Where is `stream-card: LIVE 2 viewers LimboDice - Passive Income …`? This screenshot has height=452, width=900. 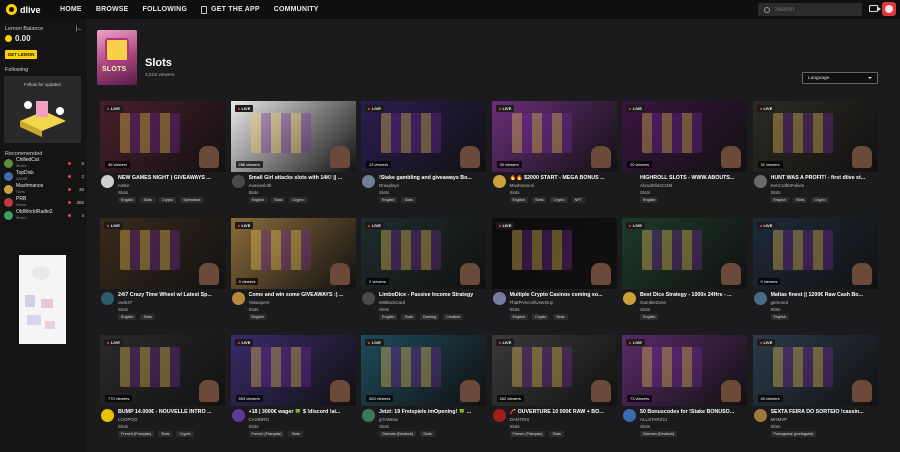
stream-card: LIVE 2 viewers LimboDice - Passive Income … is located at coordinates (423, 275).